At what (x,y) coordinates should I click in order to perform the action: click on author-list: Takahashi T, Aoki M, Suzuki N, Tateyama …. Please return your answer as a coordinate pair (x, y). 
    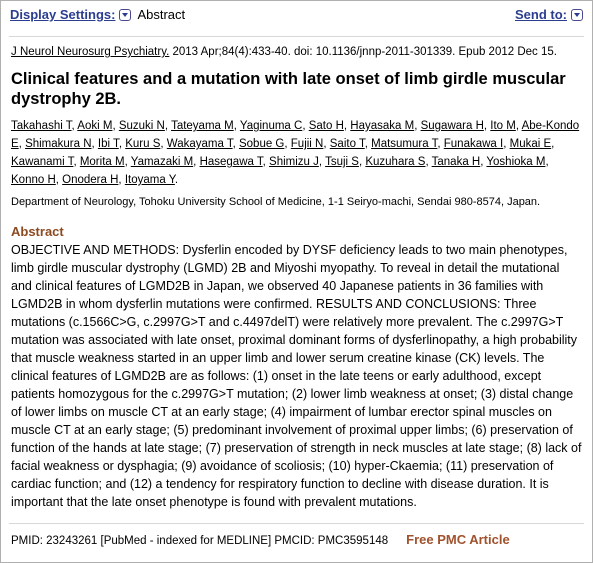
    Looking at the image, I should click on (296, 153).